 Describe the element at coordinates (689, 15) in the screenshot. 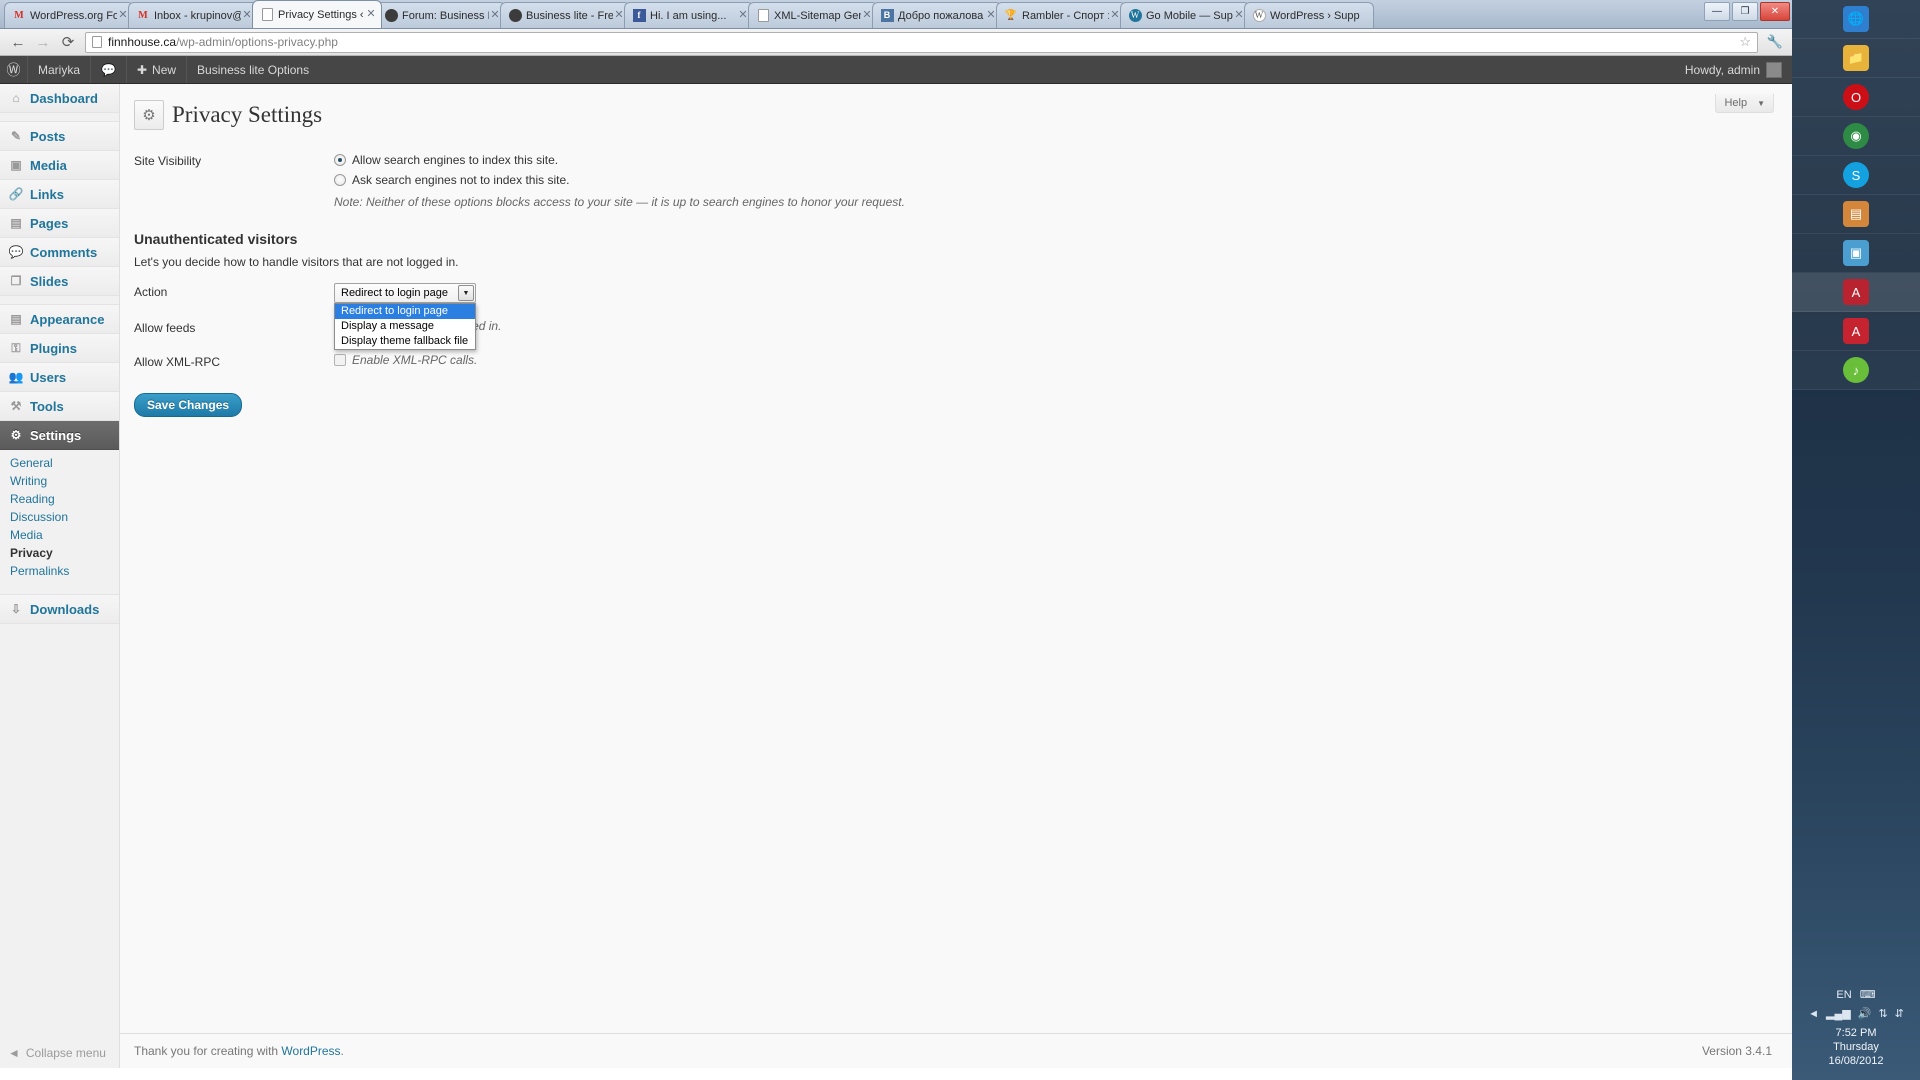

I see `browser-tab: f Hi. I am using... ✕` at that location.